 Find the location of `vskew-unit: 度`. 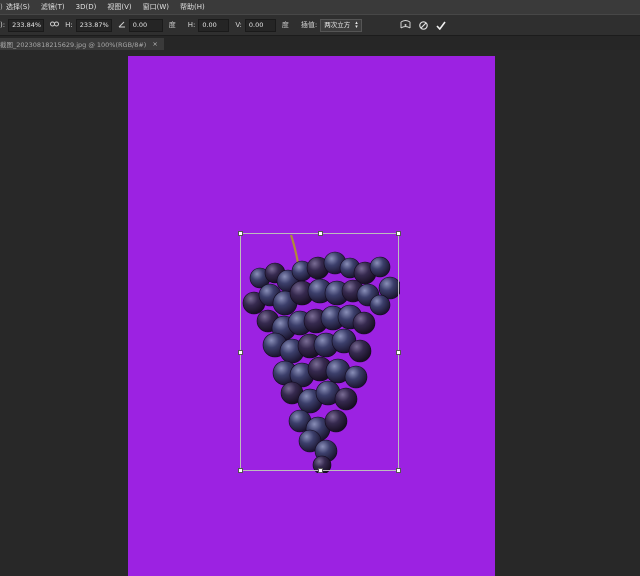

vskew-unit: 度 is located at coordinates (285, 25).